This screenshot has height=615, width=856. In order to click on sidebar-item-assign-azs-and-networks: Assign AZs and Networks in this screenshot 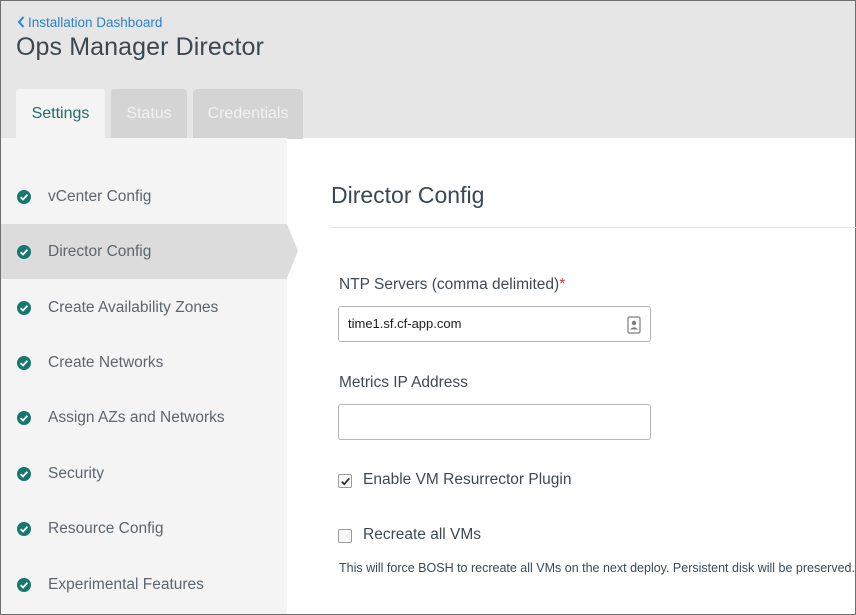, I will do `click(144, 417)`.